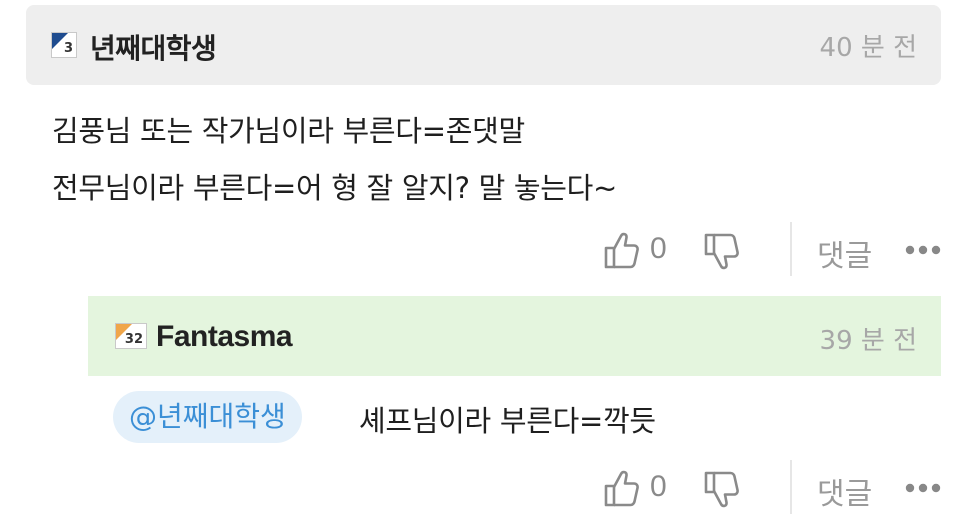 This screenshot has height=523, width=966. I want to click on comment-text-line: 김풍님 또는 작가님이라 부른다=존댓말, so click(288, 131).